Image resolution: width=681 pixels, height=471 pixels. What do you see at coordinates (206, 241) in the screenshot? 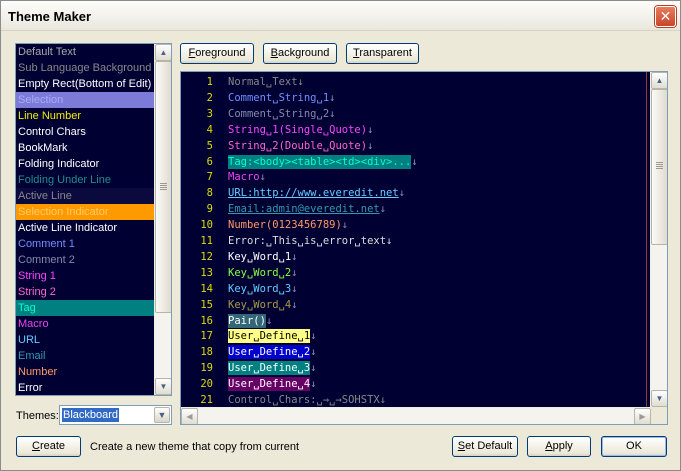
I see `line-number: 11` at bounding box center [206, 241].